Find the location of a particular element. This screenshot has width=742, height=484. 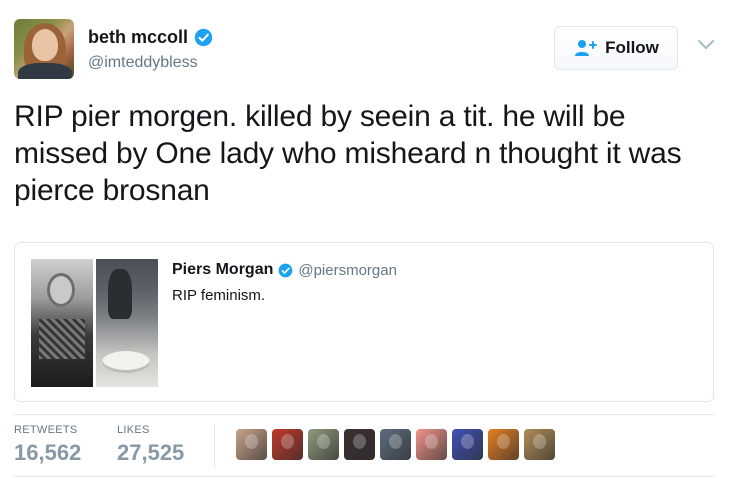

likes-count: 27,525 is located at coordinates (151, 452).